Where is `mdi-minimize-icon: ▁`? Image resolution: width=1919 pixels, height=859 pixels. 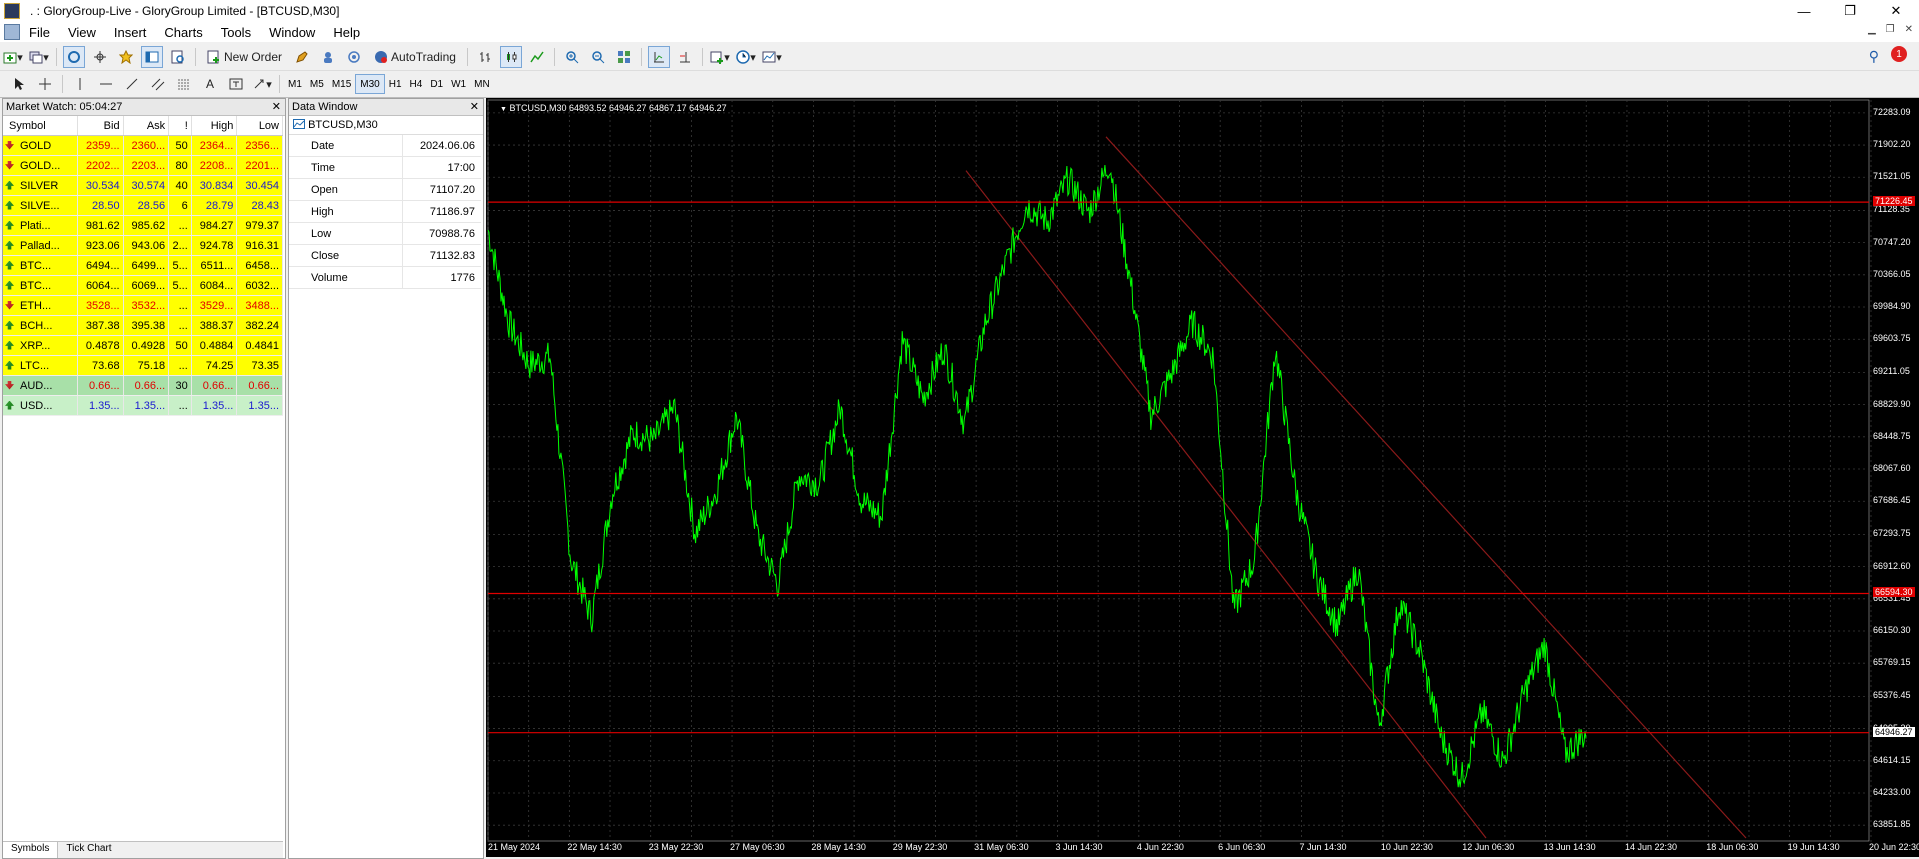
mdi-minimize-icon: ▁ is located at coordinates (1872, 29).